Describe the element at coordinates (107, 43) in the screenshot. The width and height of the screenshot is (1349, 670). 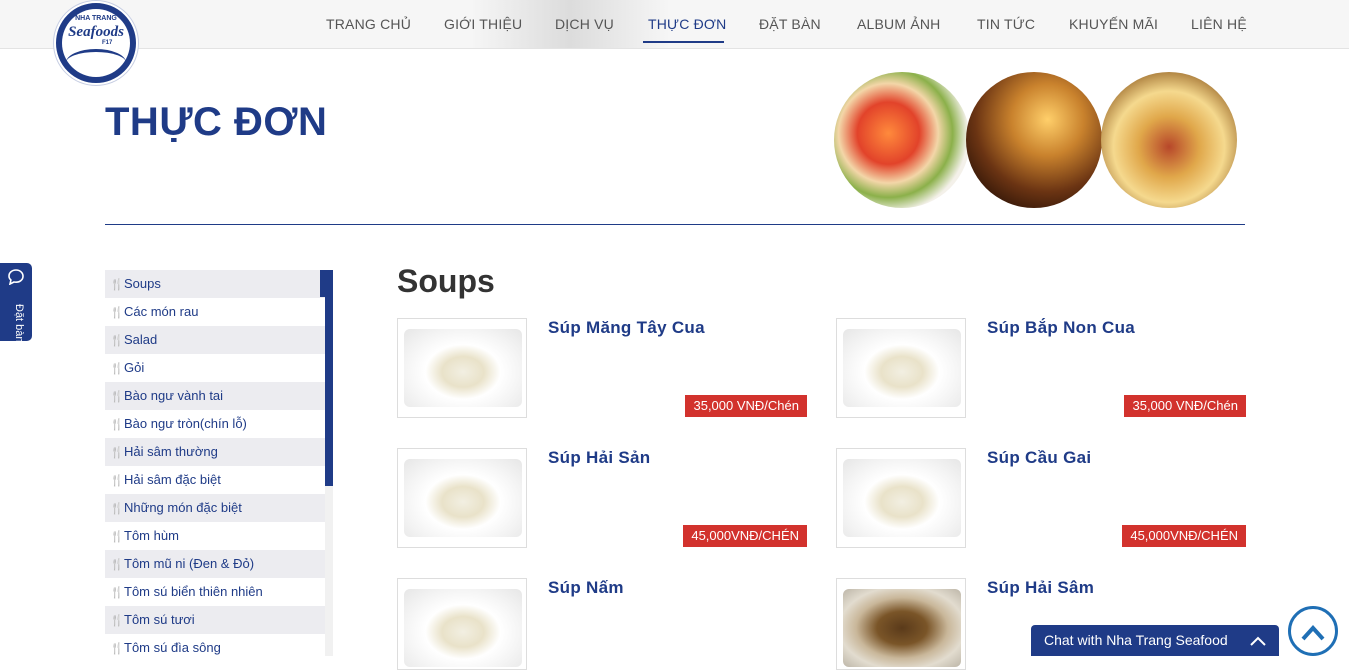
I see `logo-sub-text: F17` at that location.